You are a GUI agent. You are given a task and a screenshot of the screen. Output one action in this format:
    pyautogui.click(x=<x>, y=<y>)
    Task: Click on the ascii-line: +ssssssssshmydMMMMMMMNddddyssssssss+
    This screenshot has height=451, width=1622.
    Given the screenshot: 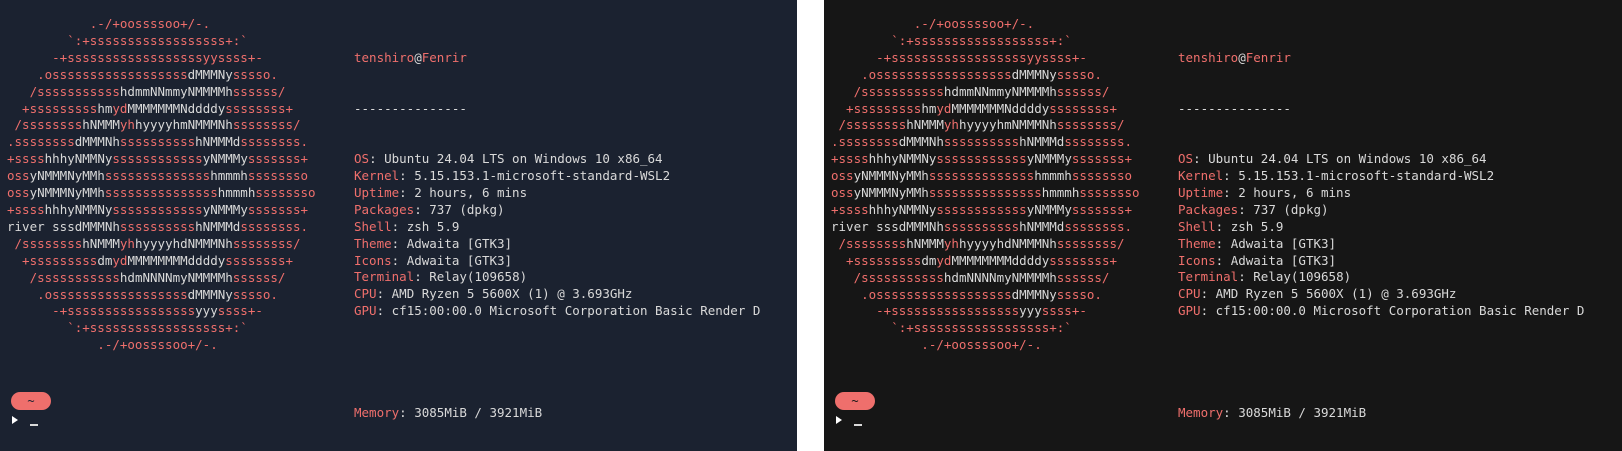 What is the action you would take?
    pyautogui.click(x=985, y=109)
    